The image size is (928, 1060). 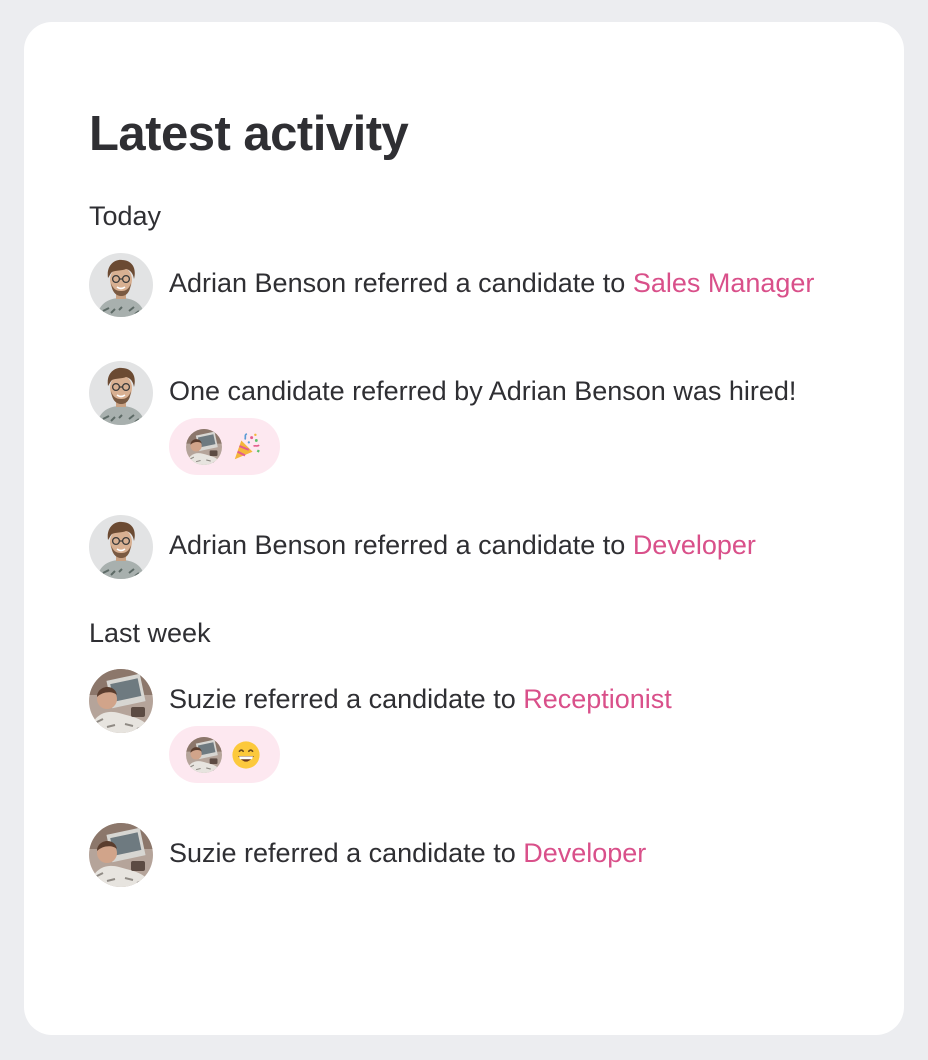 What do you see at coordinates (246, 447) in the screenshot?
I see `party-popper-icon` at bounding box center [246, 447].